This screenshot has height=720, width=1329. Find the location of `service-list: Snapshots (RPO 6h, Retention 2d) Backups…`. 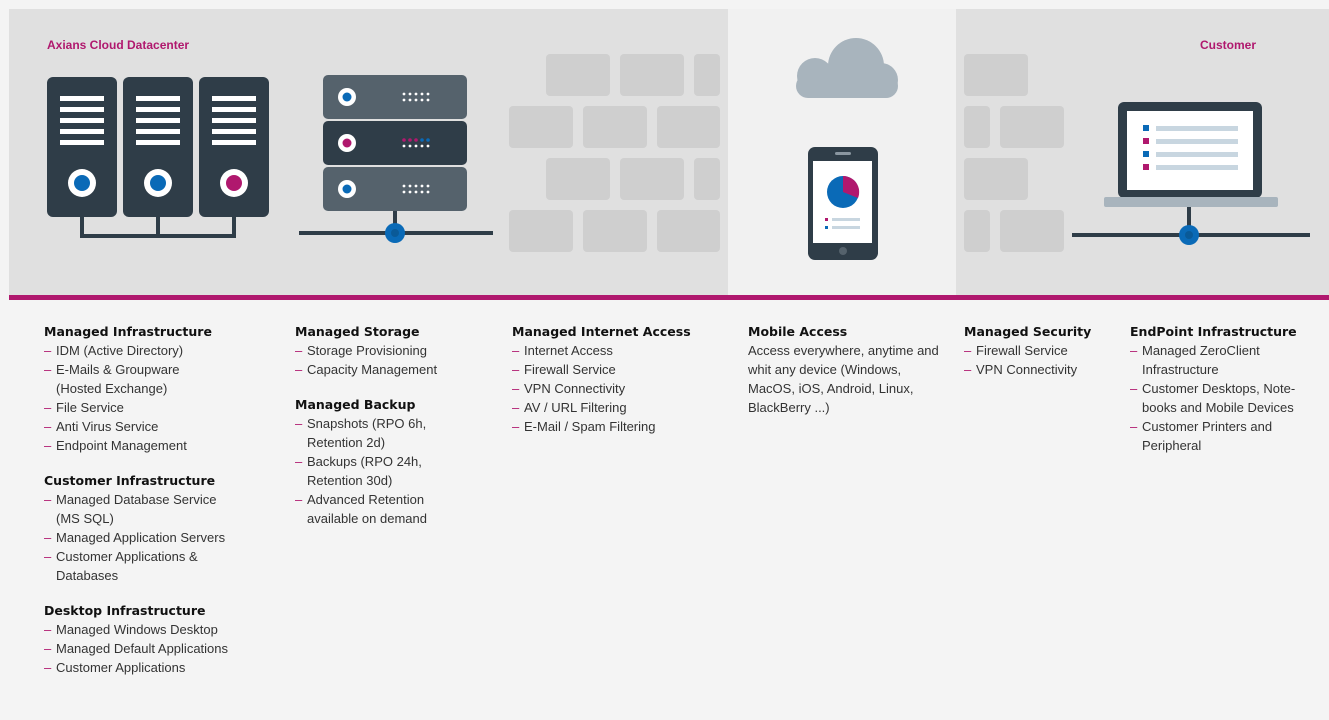

service-list: Snapshots (RPO 6h, Retention 2d) Backups… is located at coordinates (380, 471).